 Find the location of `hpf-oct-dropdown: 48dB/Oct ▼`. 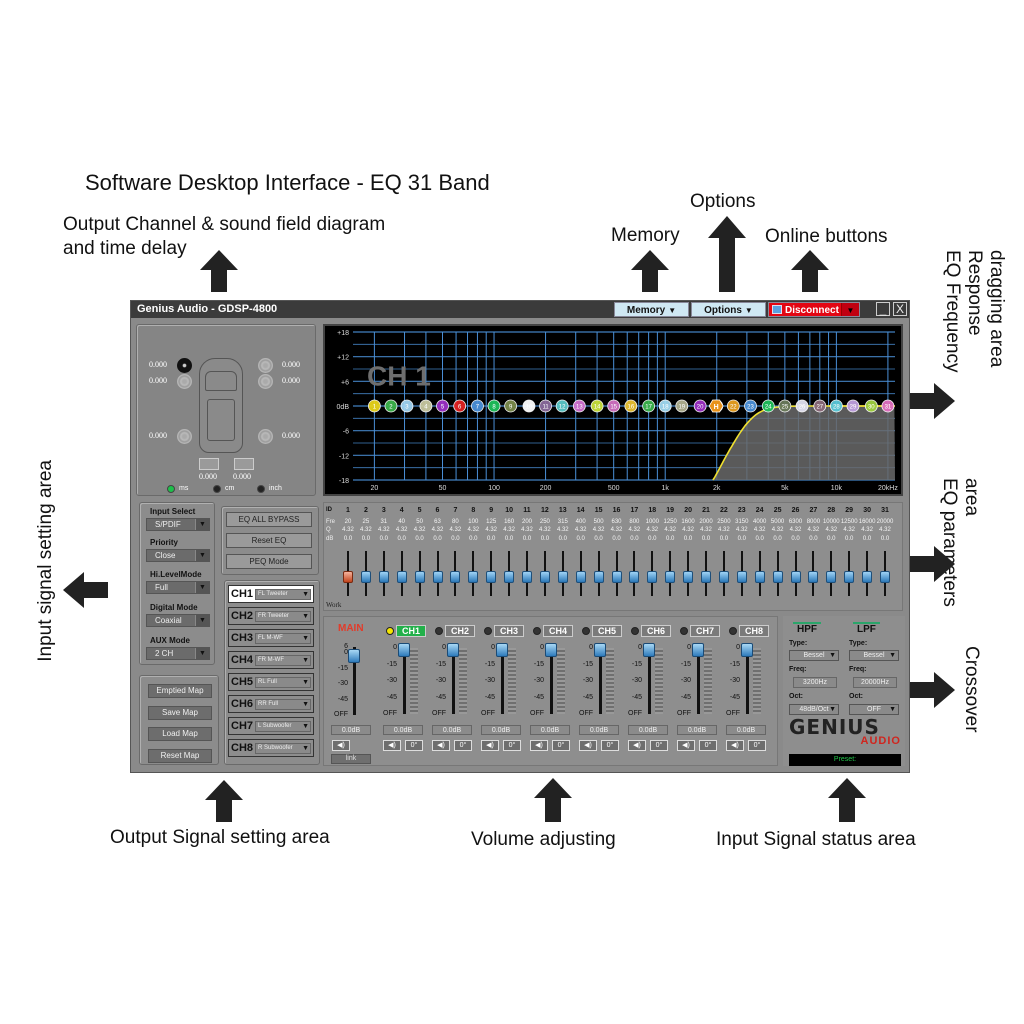

hpf-oct-dropdown: 48dB/Oct ▼ is located at coordinates (814, 709).